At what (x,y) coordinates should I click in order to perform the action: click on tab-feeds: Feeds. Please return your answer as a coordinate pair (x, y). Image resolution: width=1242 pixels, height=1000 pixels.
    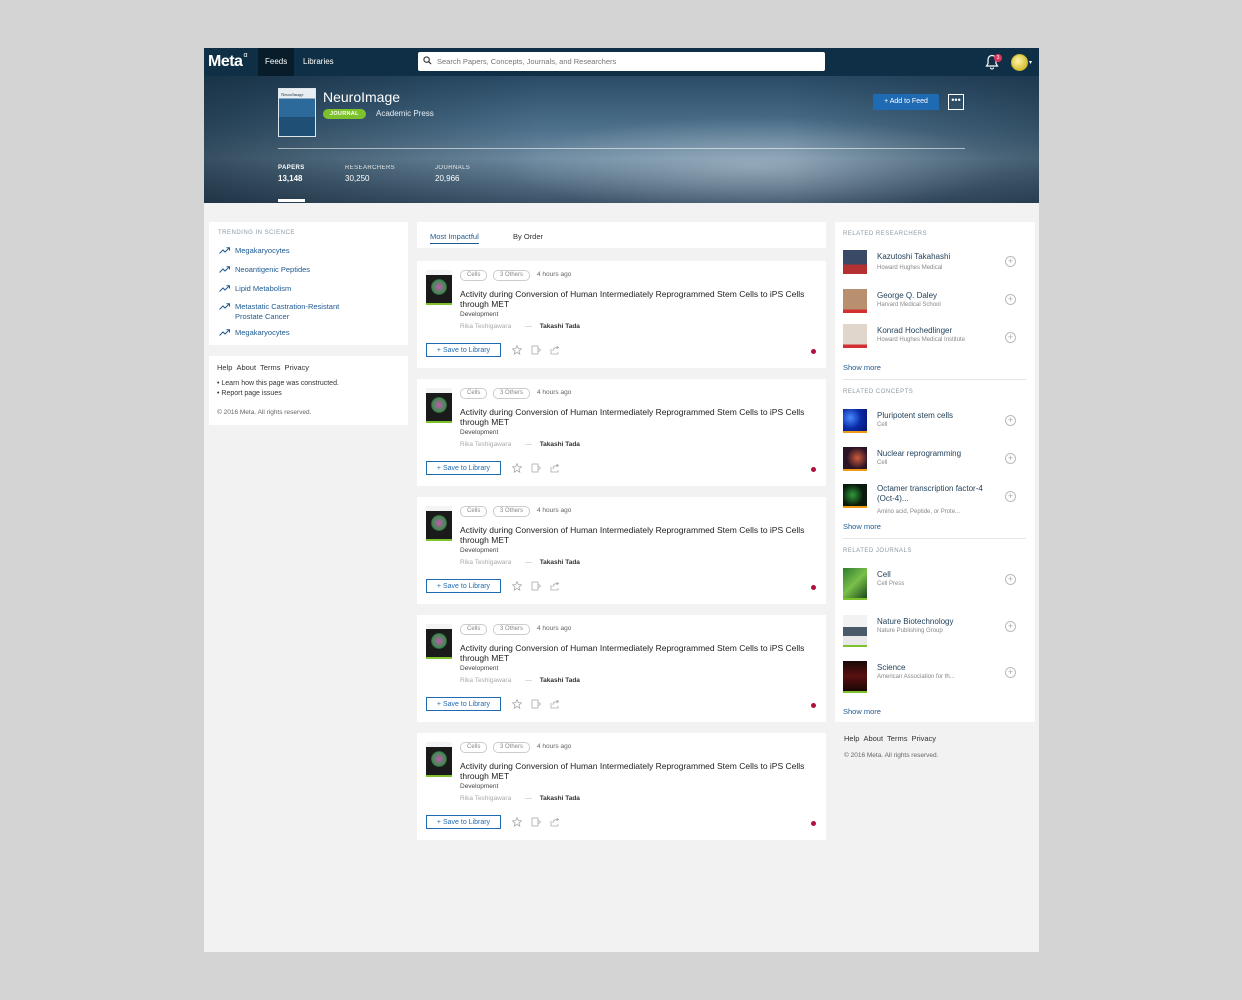
    Looking at the image, I should click on (276, 62).